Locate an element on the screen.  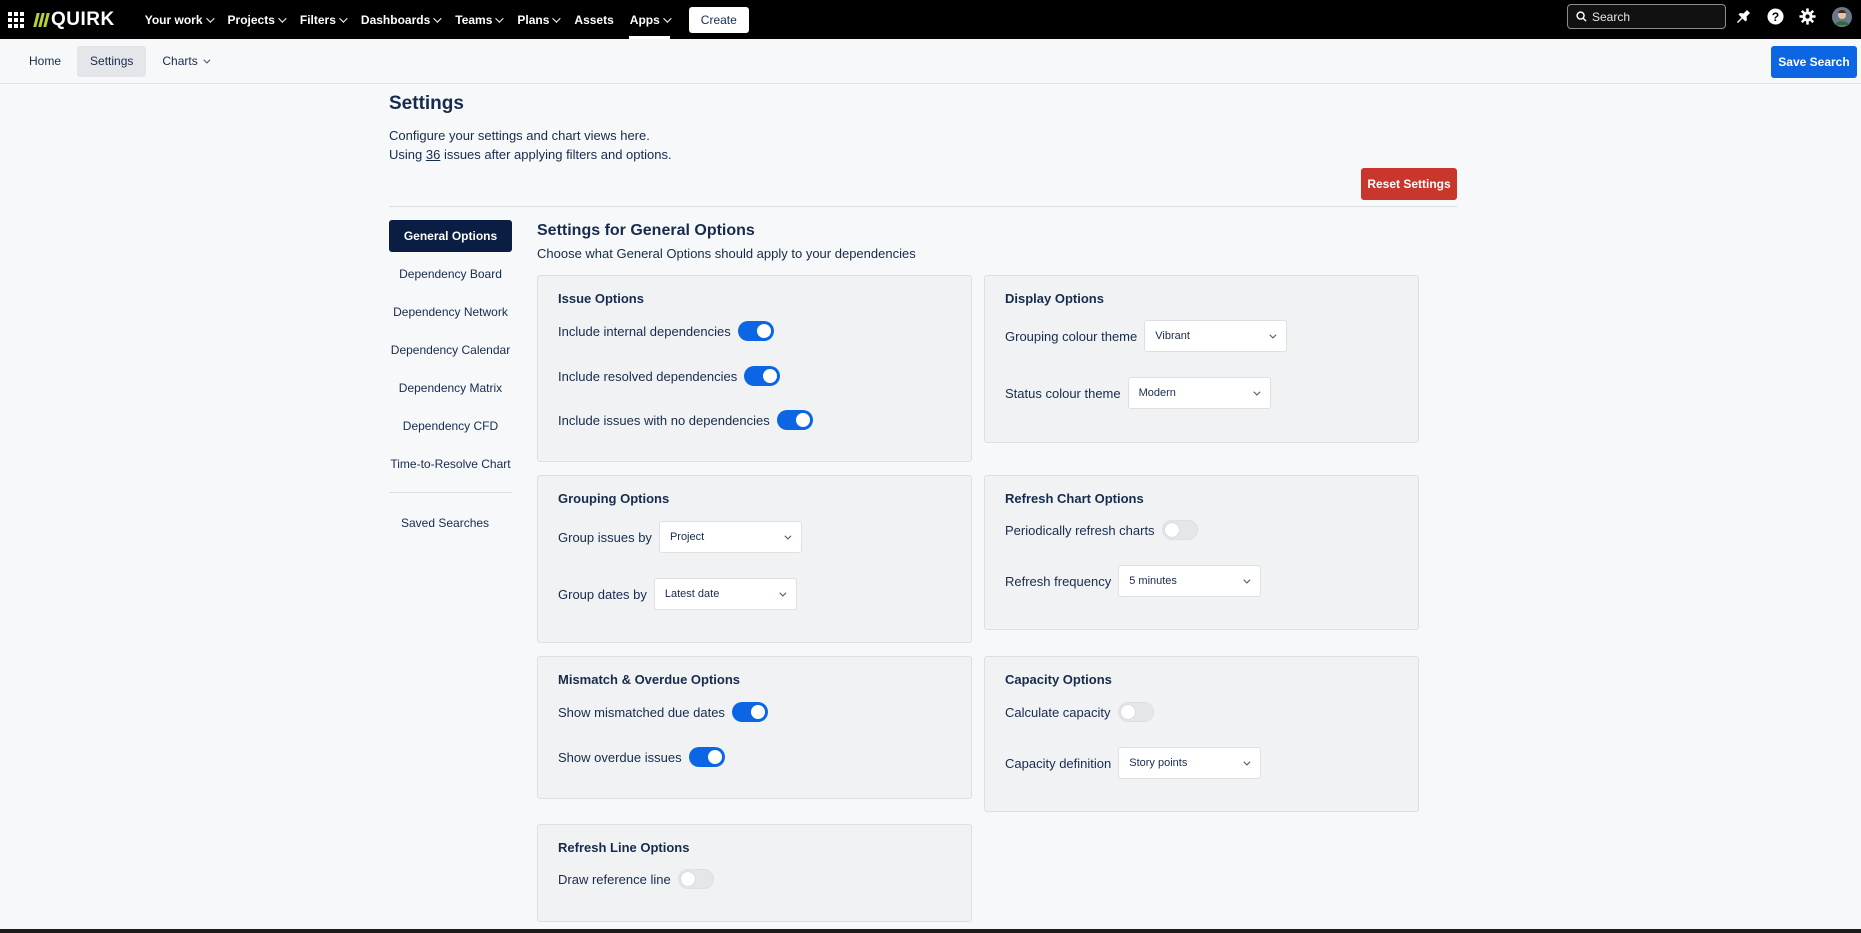
notifications-button is located at coordinates (1743, 16).